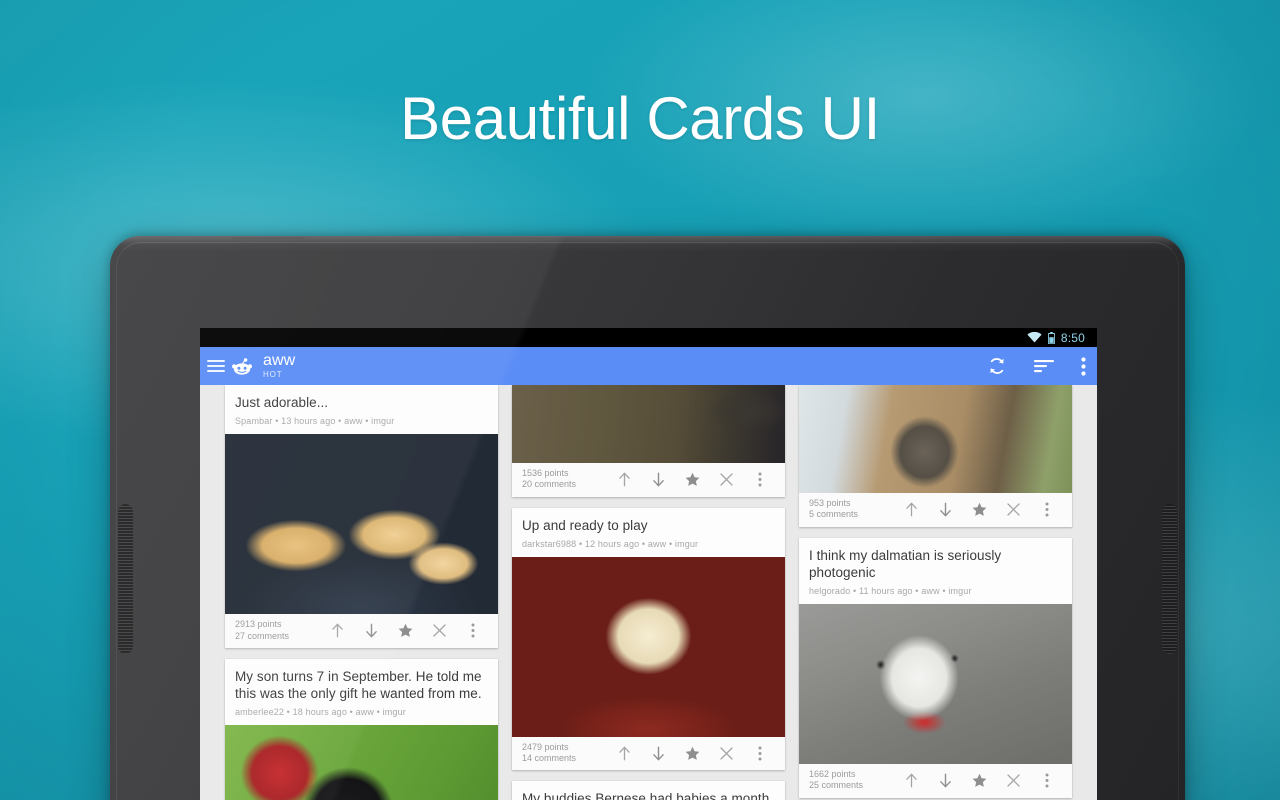 The image size is (1280, 800). Describe the element at coordinates (315, 421) in the screenshot. I see `post-meta: Spambar • 13 hours ago • aww • imgur` at that location.